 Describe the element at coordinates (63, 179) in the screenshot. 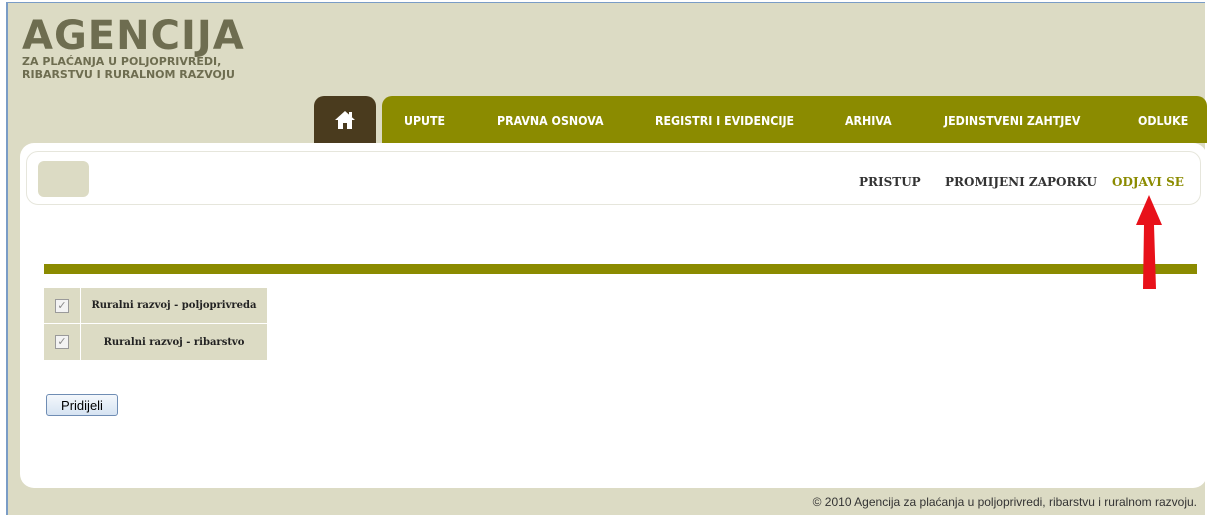

I see `user-info-box` at that location.